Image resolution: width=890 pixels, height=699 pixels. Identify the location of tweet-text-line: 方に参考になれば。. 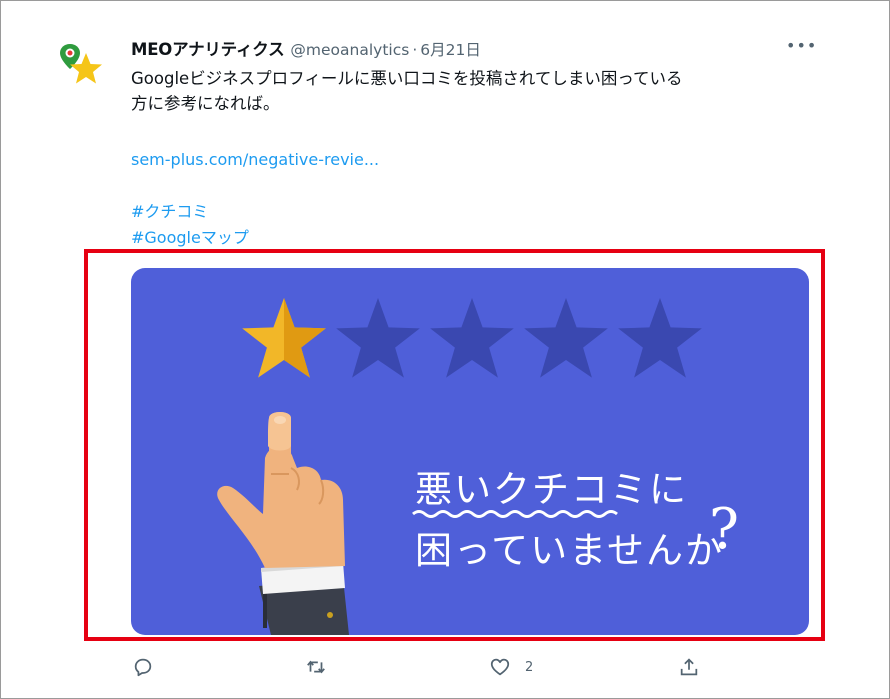
(205, 103).